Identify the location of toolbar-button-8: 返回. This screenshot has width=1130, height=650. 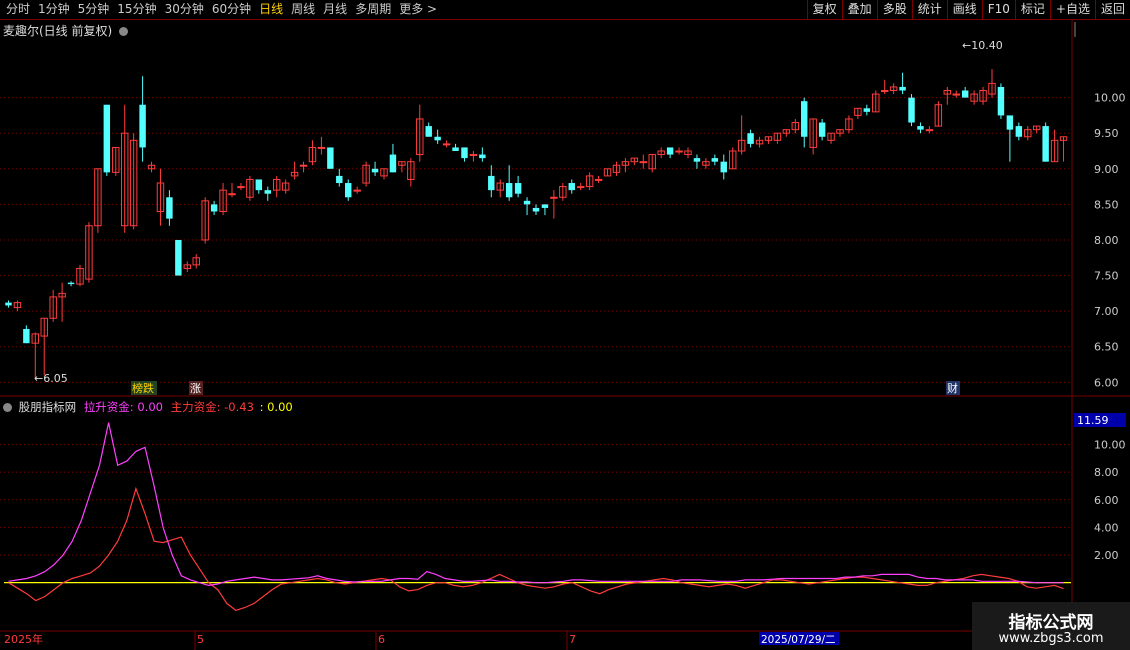
(1112, 9).